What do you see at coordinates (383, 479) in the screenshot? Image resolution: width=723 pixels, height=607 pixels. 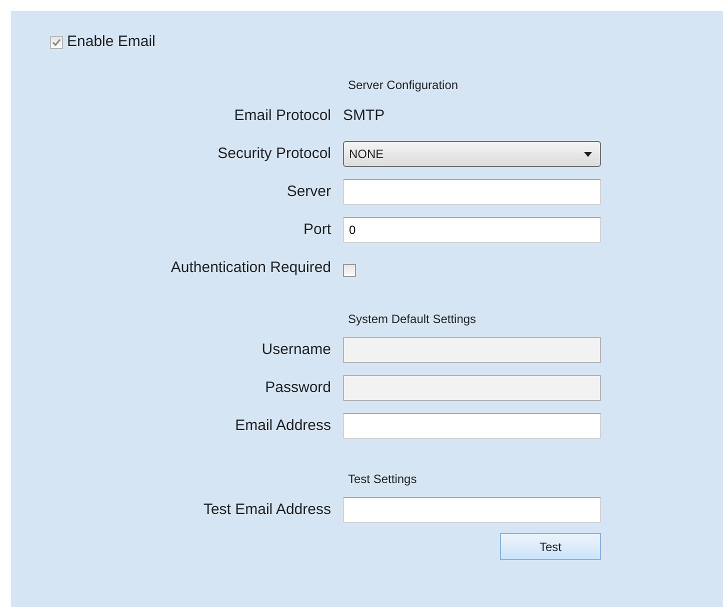 I see `section-heading: Test Settings` at bounding box center [383, 479].